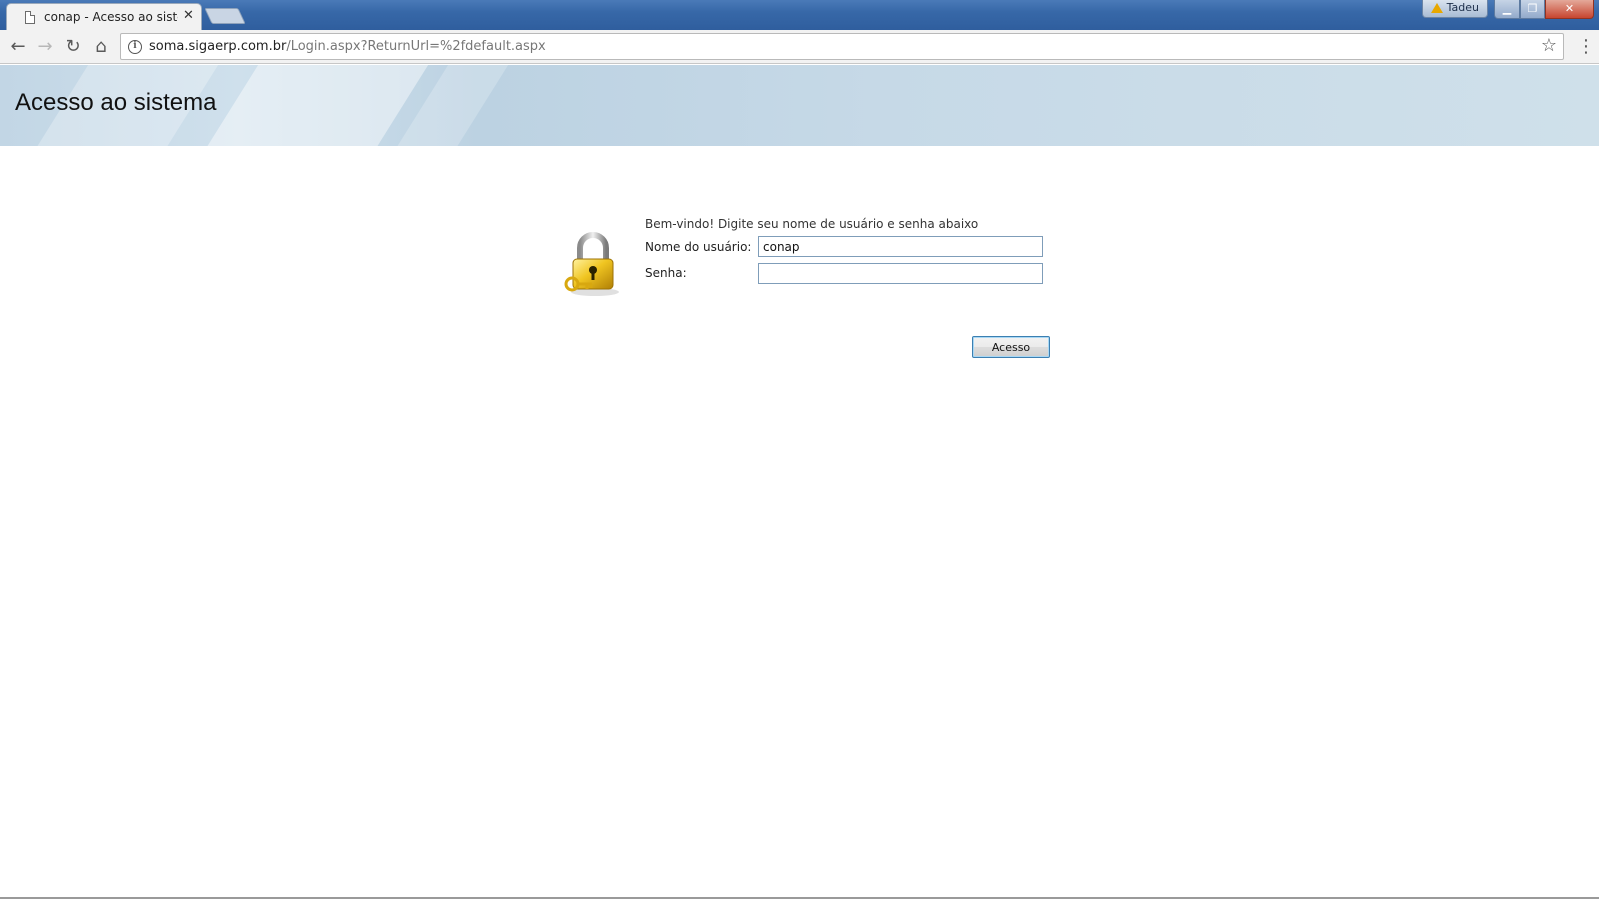 The width and height of the screenshot is (1599, 899). What do you see at coordinates (666, 273) in the screenshot?
I see `password-label: Senha:` at bounding box center [666, 273].